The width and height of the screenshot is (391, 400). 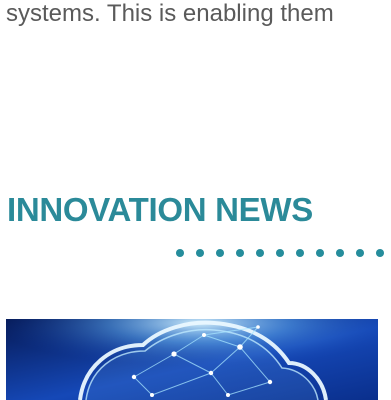 What do you see at coordinates (160, 209) in the screenshot?
I see `section-heading: INNOVATION NEWS` at bounding box center [160, 209].